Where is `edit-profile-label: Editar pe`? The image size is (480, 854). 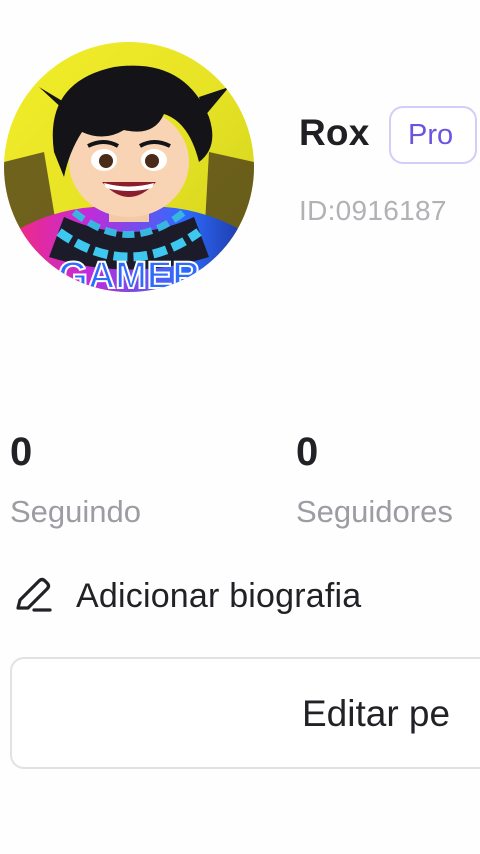 edit-profile-label: Editar pe is located at coordinates (376, 713).